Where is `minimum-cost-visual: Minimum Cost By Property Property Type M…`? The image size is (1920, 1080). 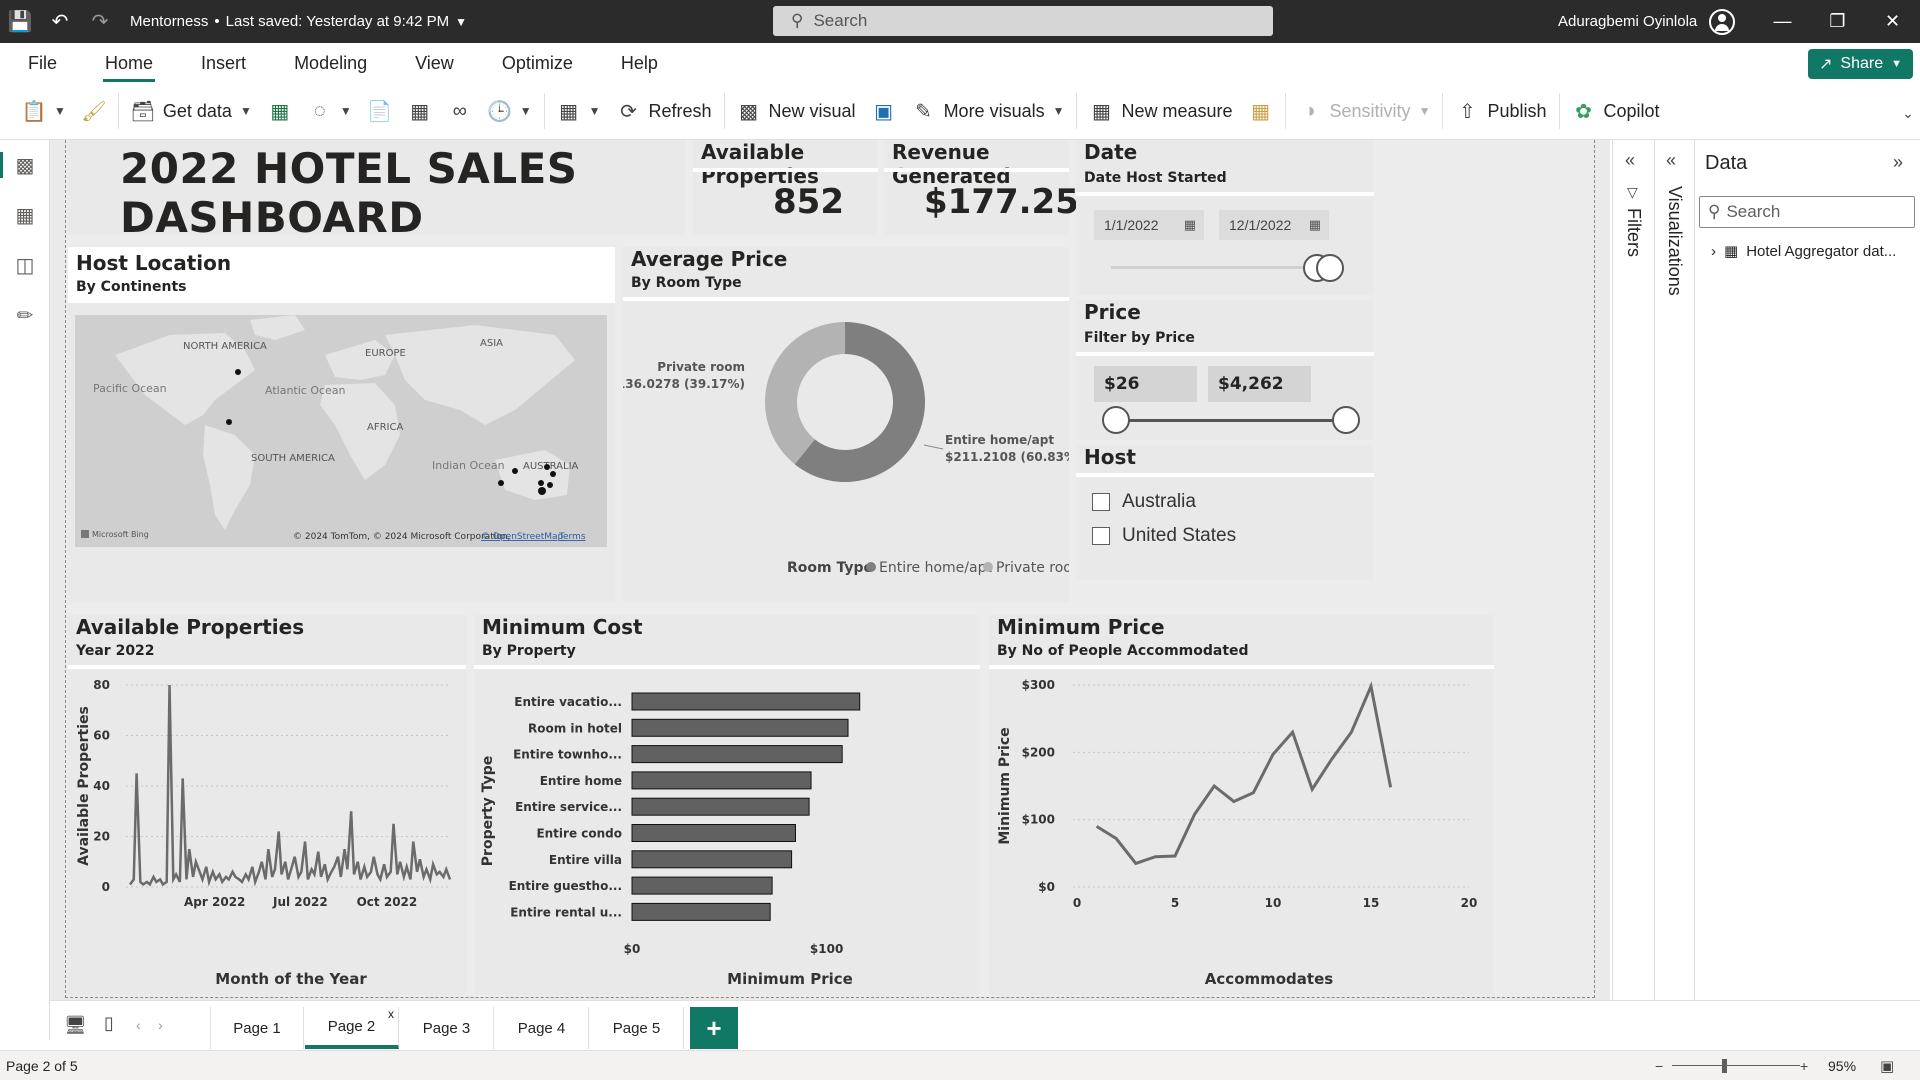 minimum-cost-visual: Minimum Cost By Property Property Type M… is located at coordinates (727, 805).